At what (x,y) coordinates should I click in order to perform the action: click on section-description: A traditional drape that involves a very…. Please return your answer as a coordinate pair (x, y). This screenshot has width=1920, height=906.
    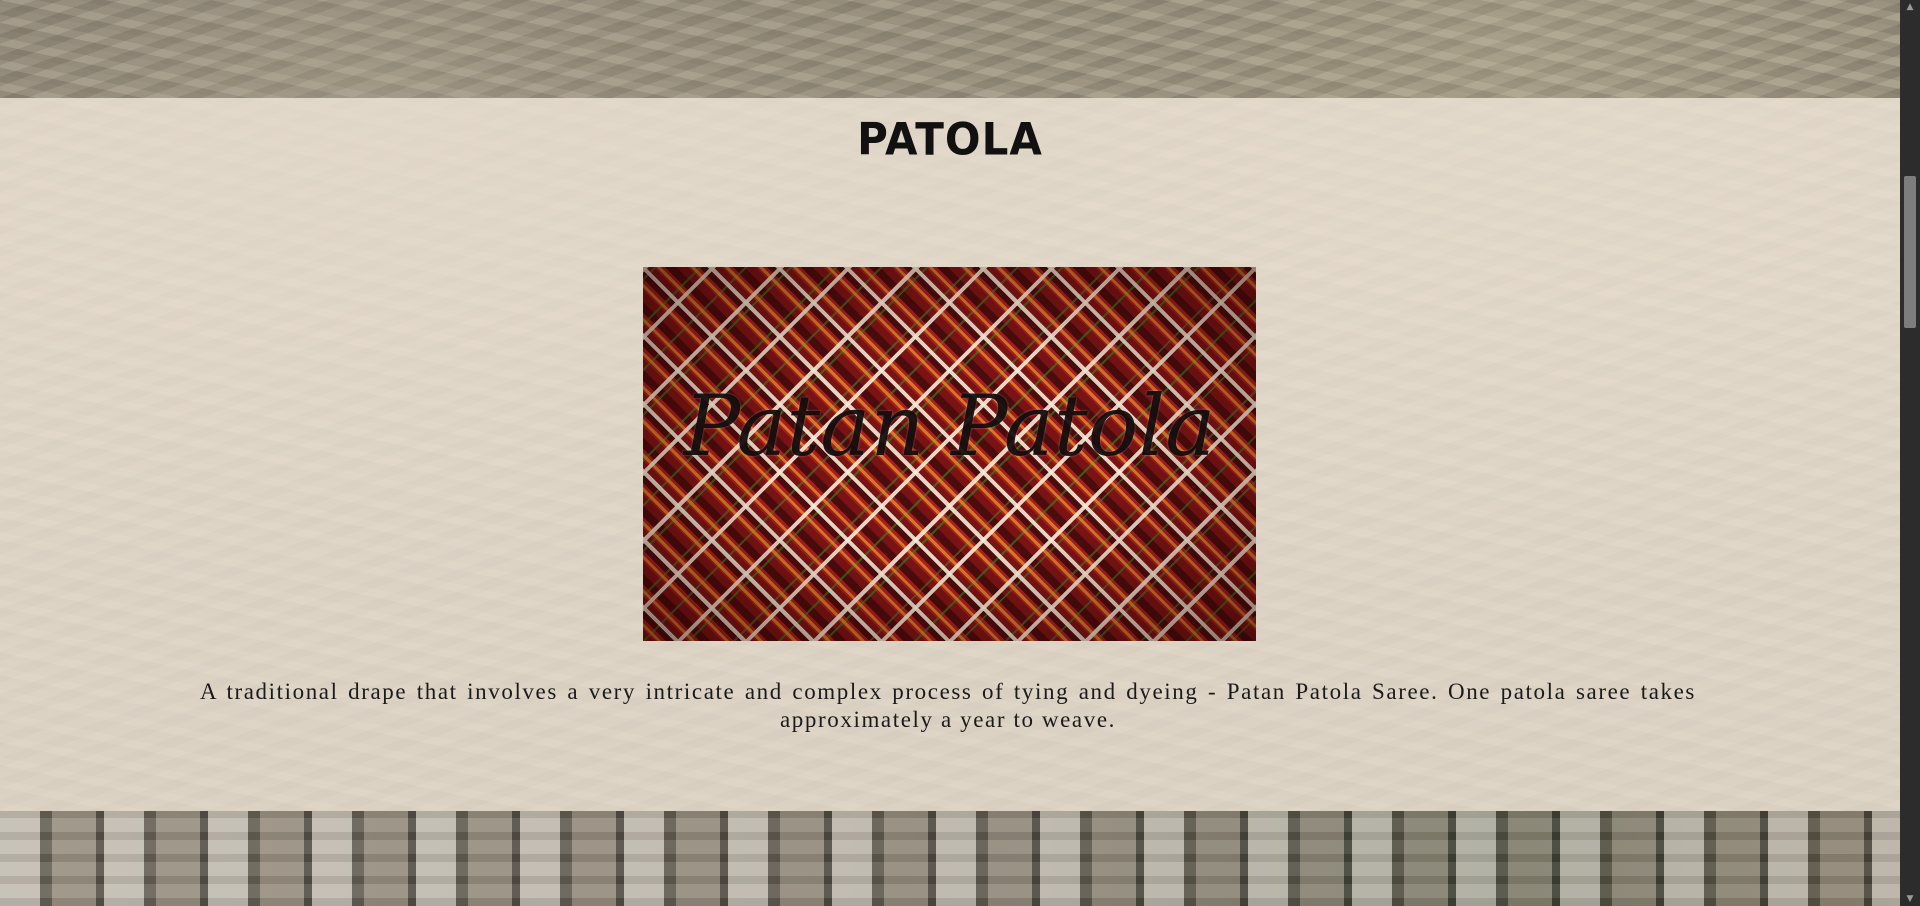
    Looking at the image, I should click on (948, 705).